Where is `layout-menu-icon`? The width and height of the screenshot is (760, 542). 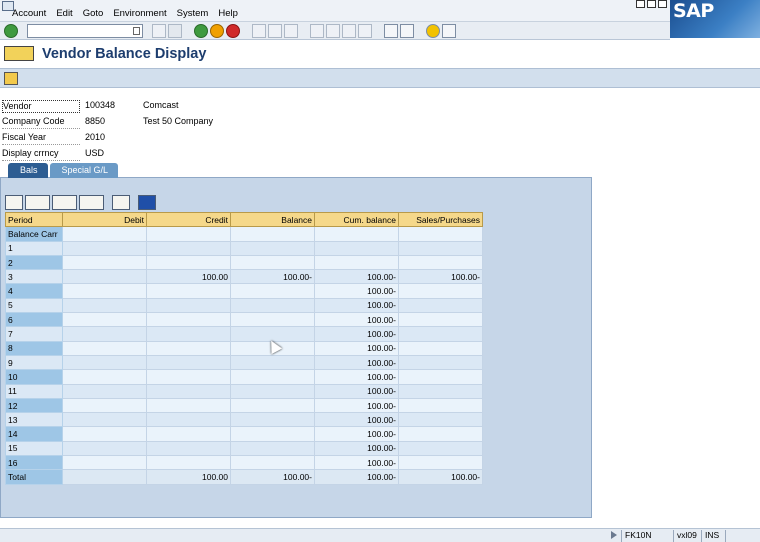 layout-menu-icon is located at coordinates (449, 31).